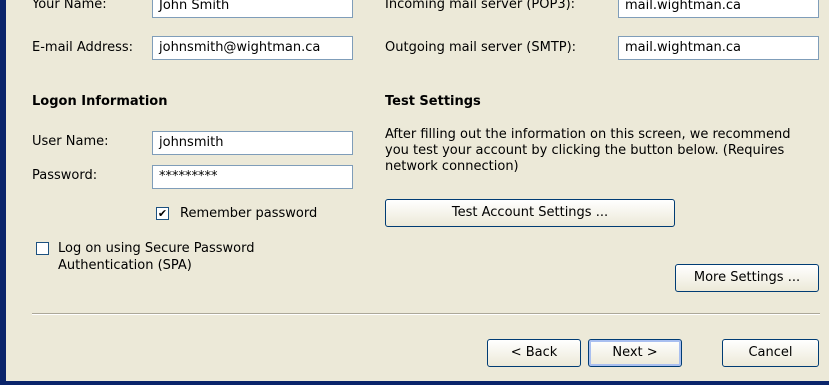 The width and height of the screenshot is (829, 385). Describe the element at coordinates (635, 353) in the screenshot. I see `next-button: Next >` at that location.